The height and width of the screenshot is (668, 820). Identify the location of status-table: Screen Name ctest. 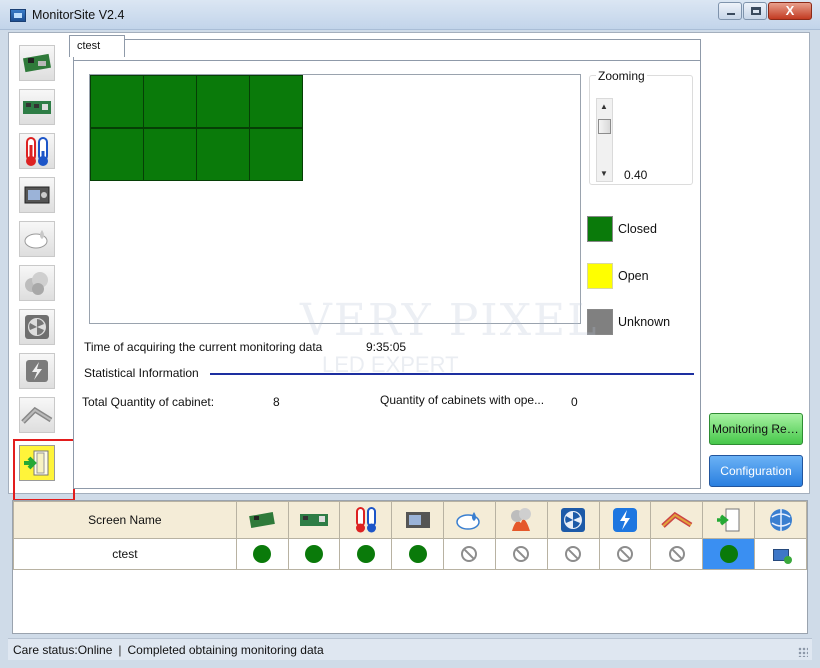
(410, 535).